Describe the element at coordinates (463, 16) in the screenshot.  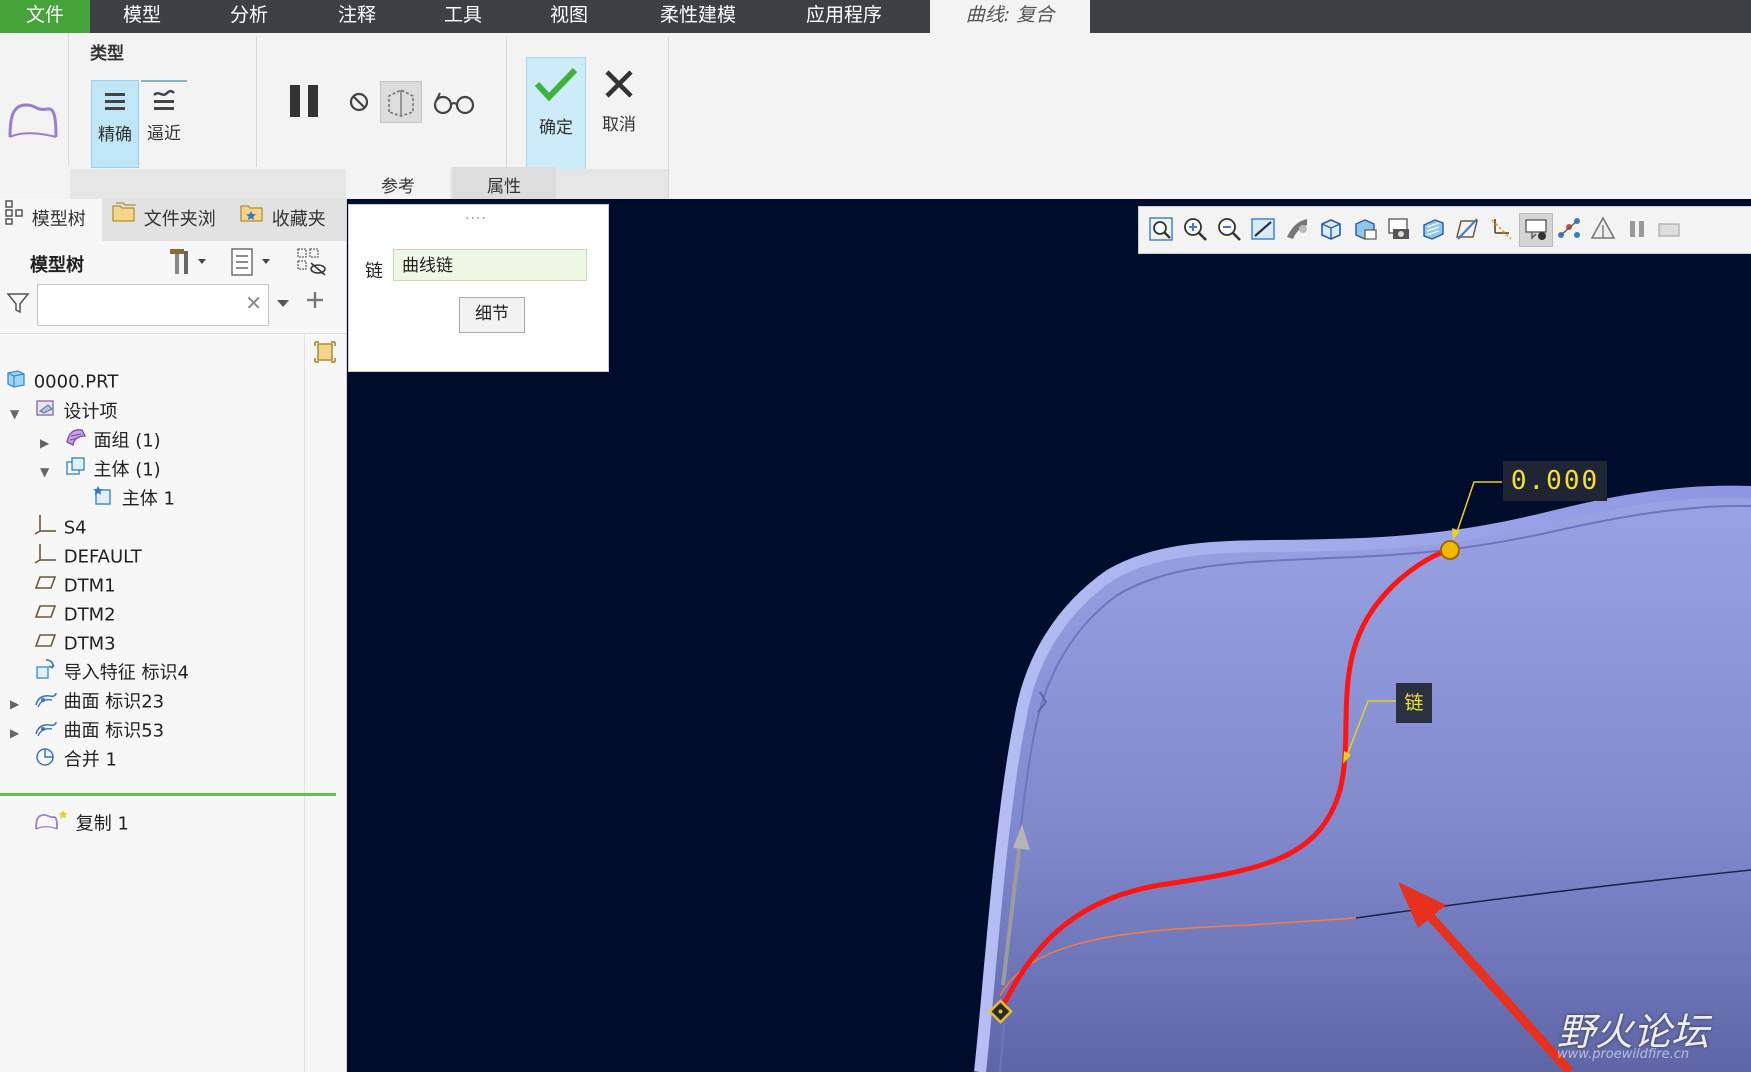
I see `menu-tools: 工具` at that location.